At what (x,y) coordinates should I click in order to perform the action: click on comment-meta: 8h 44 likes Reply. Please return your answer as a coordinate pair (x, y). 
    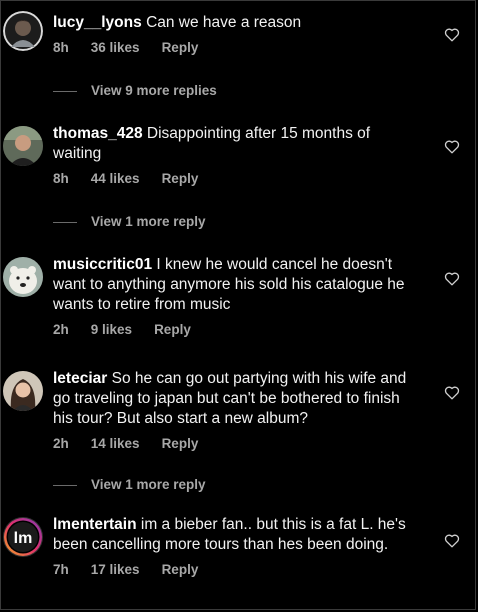
    Looking at the image, I should click on (233, 178).